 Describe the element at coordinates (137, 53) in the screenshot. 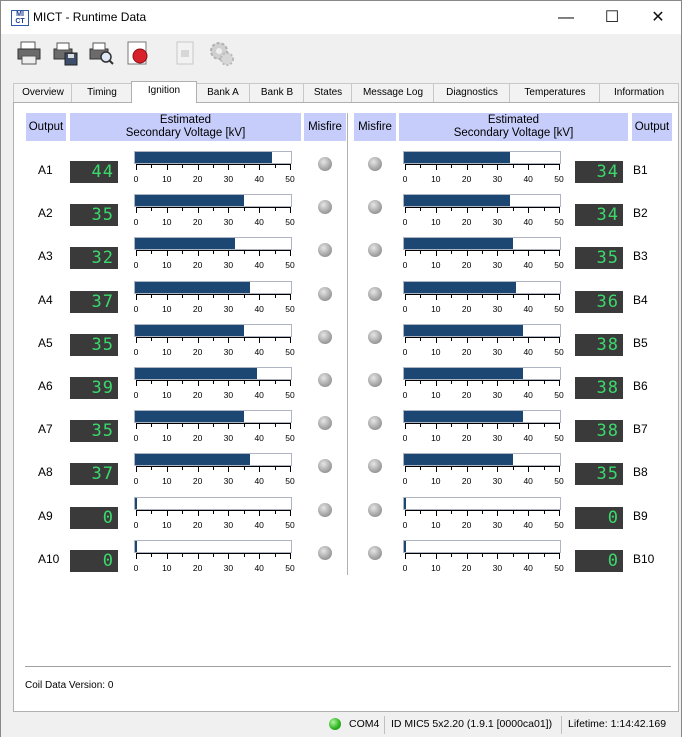

I see `record-icon` at that location.